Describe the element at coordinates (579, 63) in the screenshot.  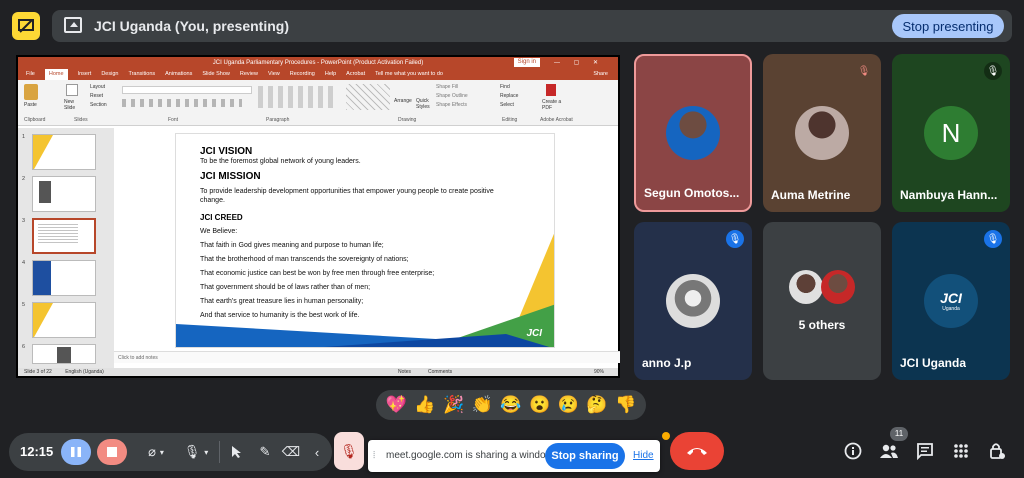
I see `ppt-window-controls: — ▢ ✕` at that location.